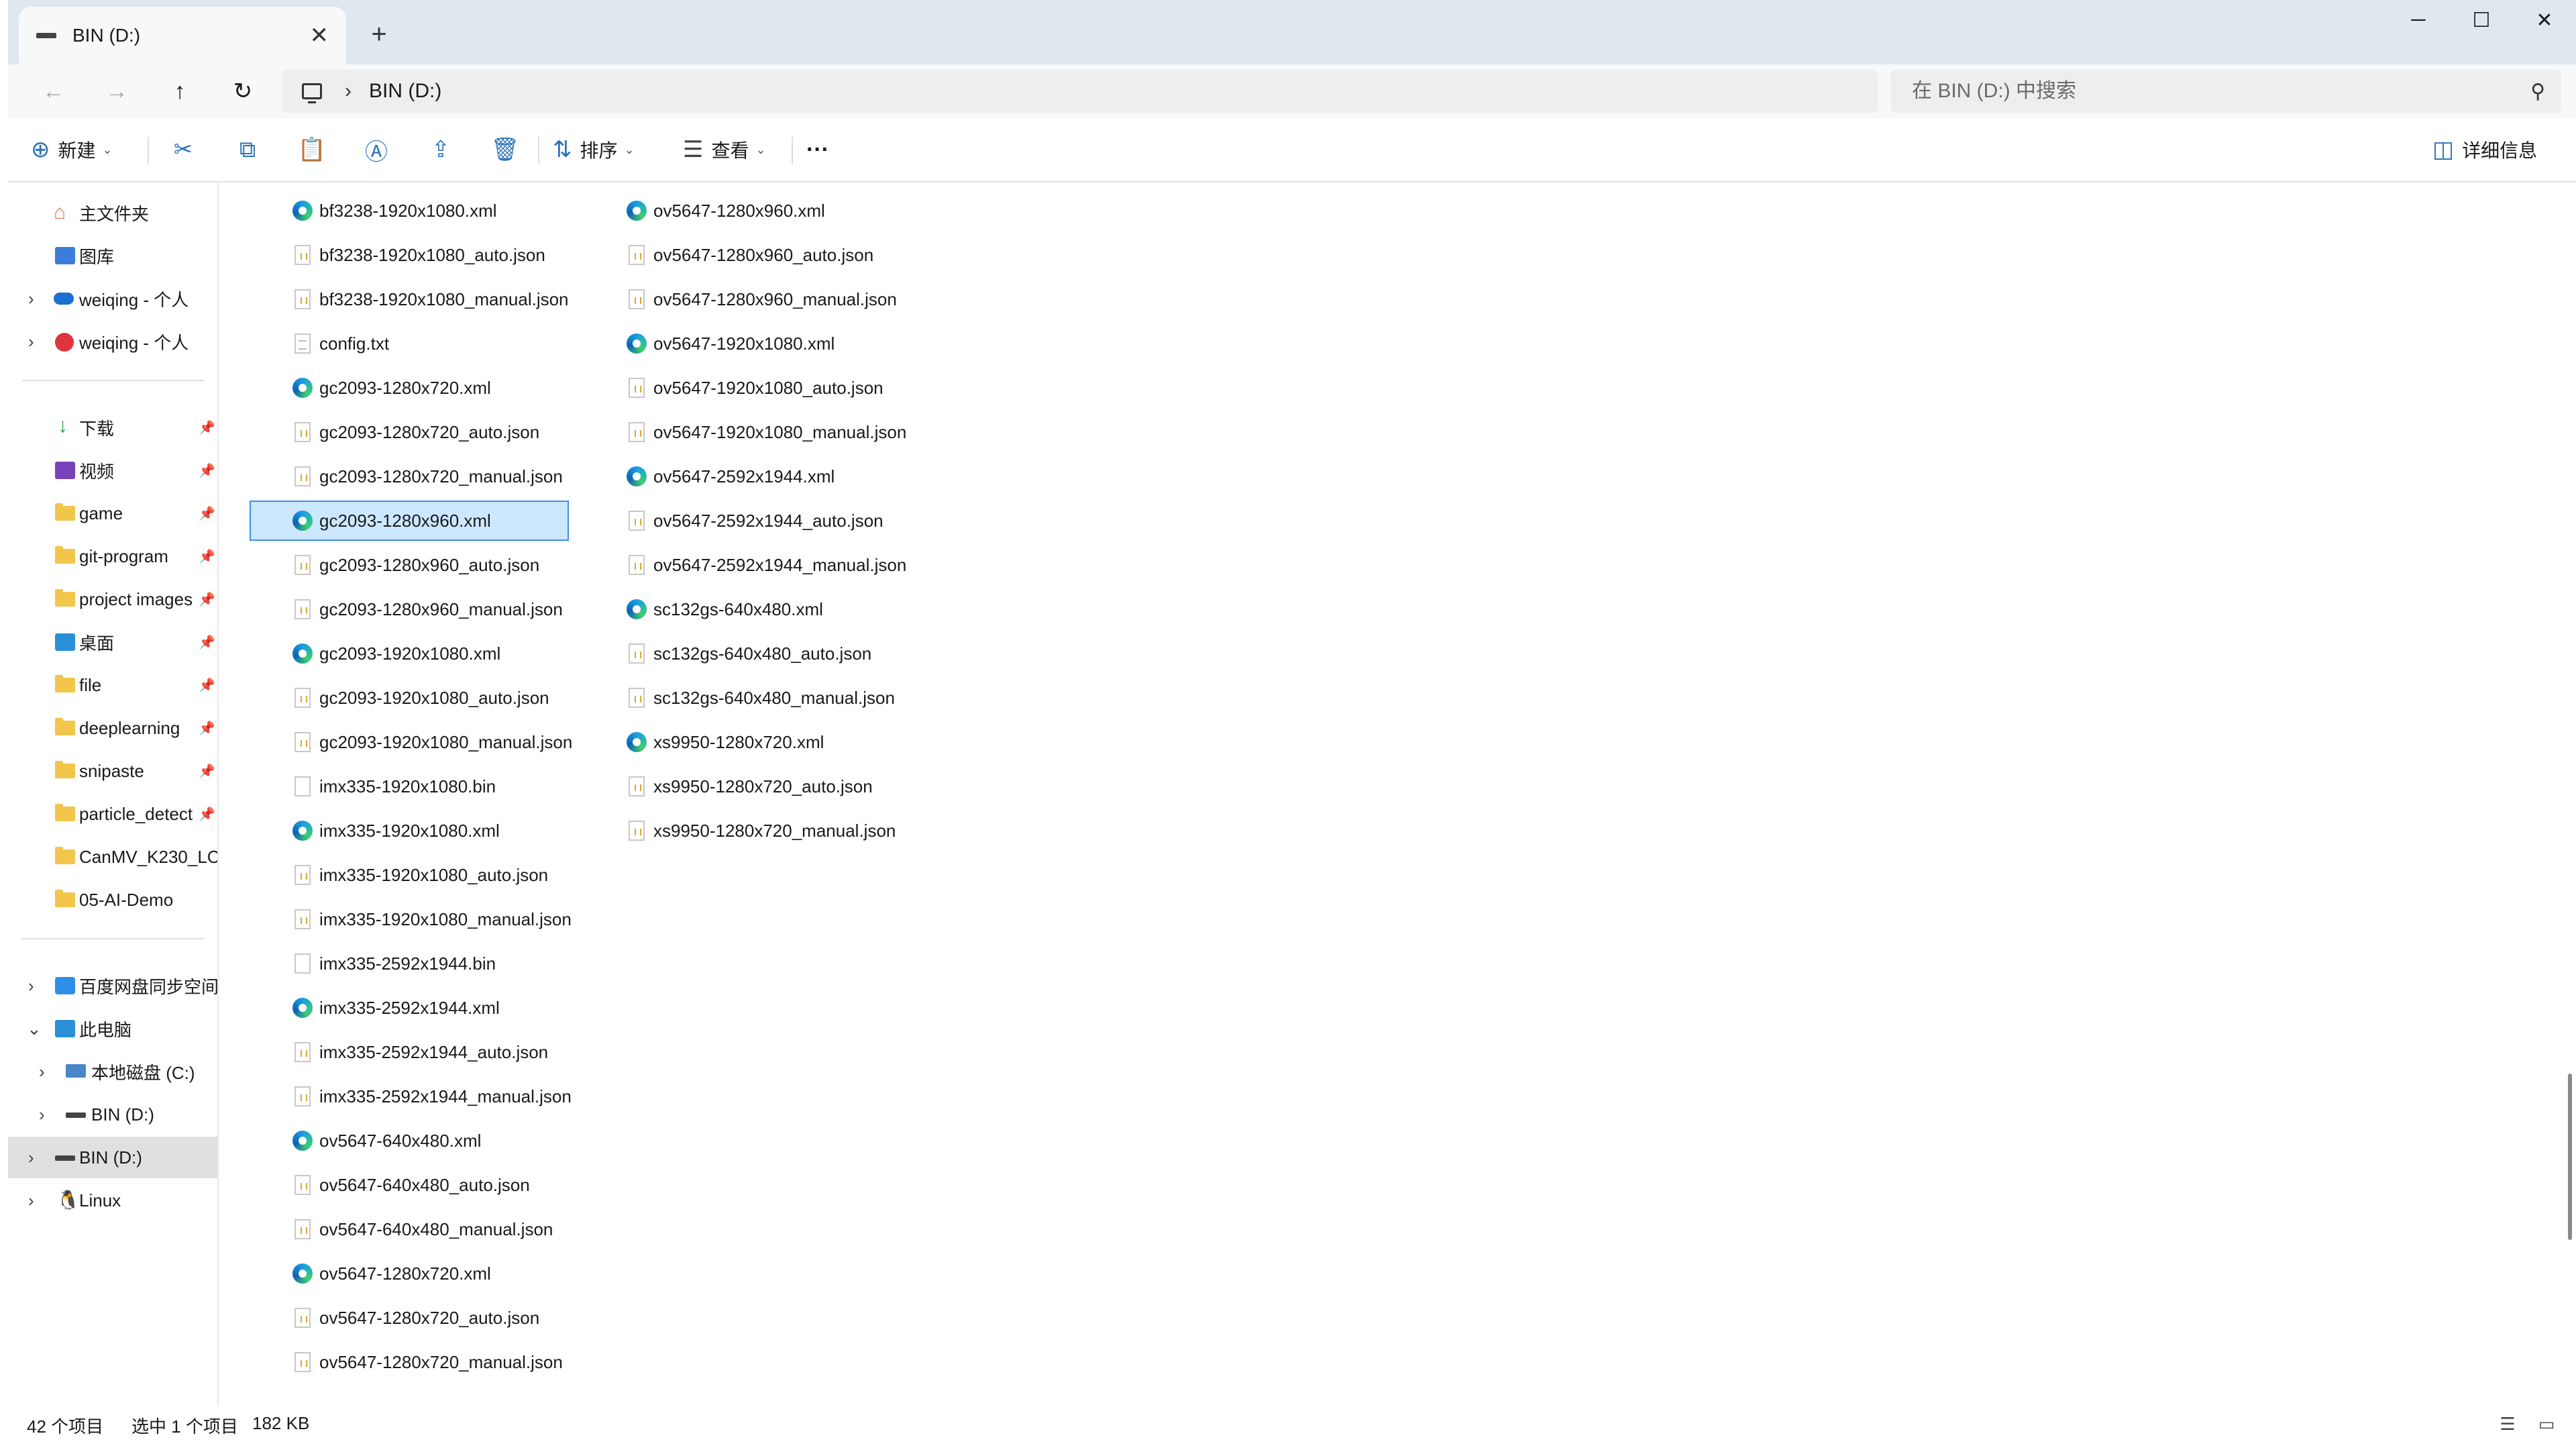 The image size is (2576, 1448). Describe the element at coordinates (409, 1141) in the screenshot. I see `file-item: ov5647-640x480.xml` at that location.